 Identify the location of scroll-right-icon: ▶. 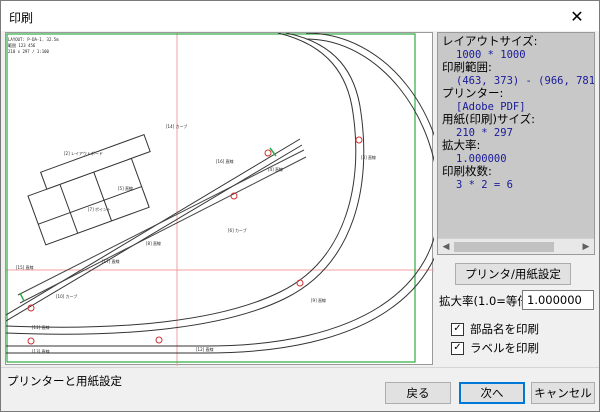
(586, 247).